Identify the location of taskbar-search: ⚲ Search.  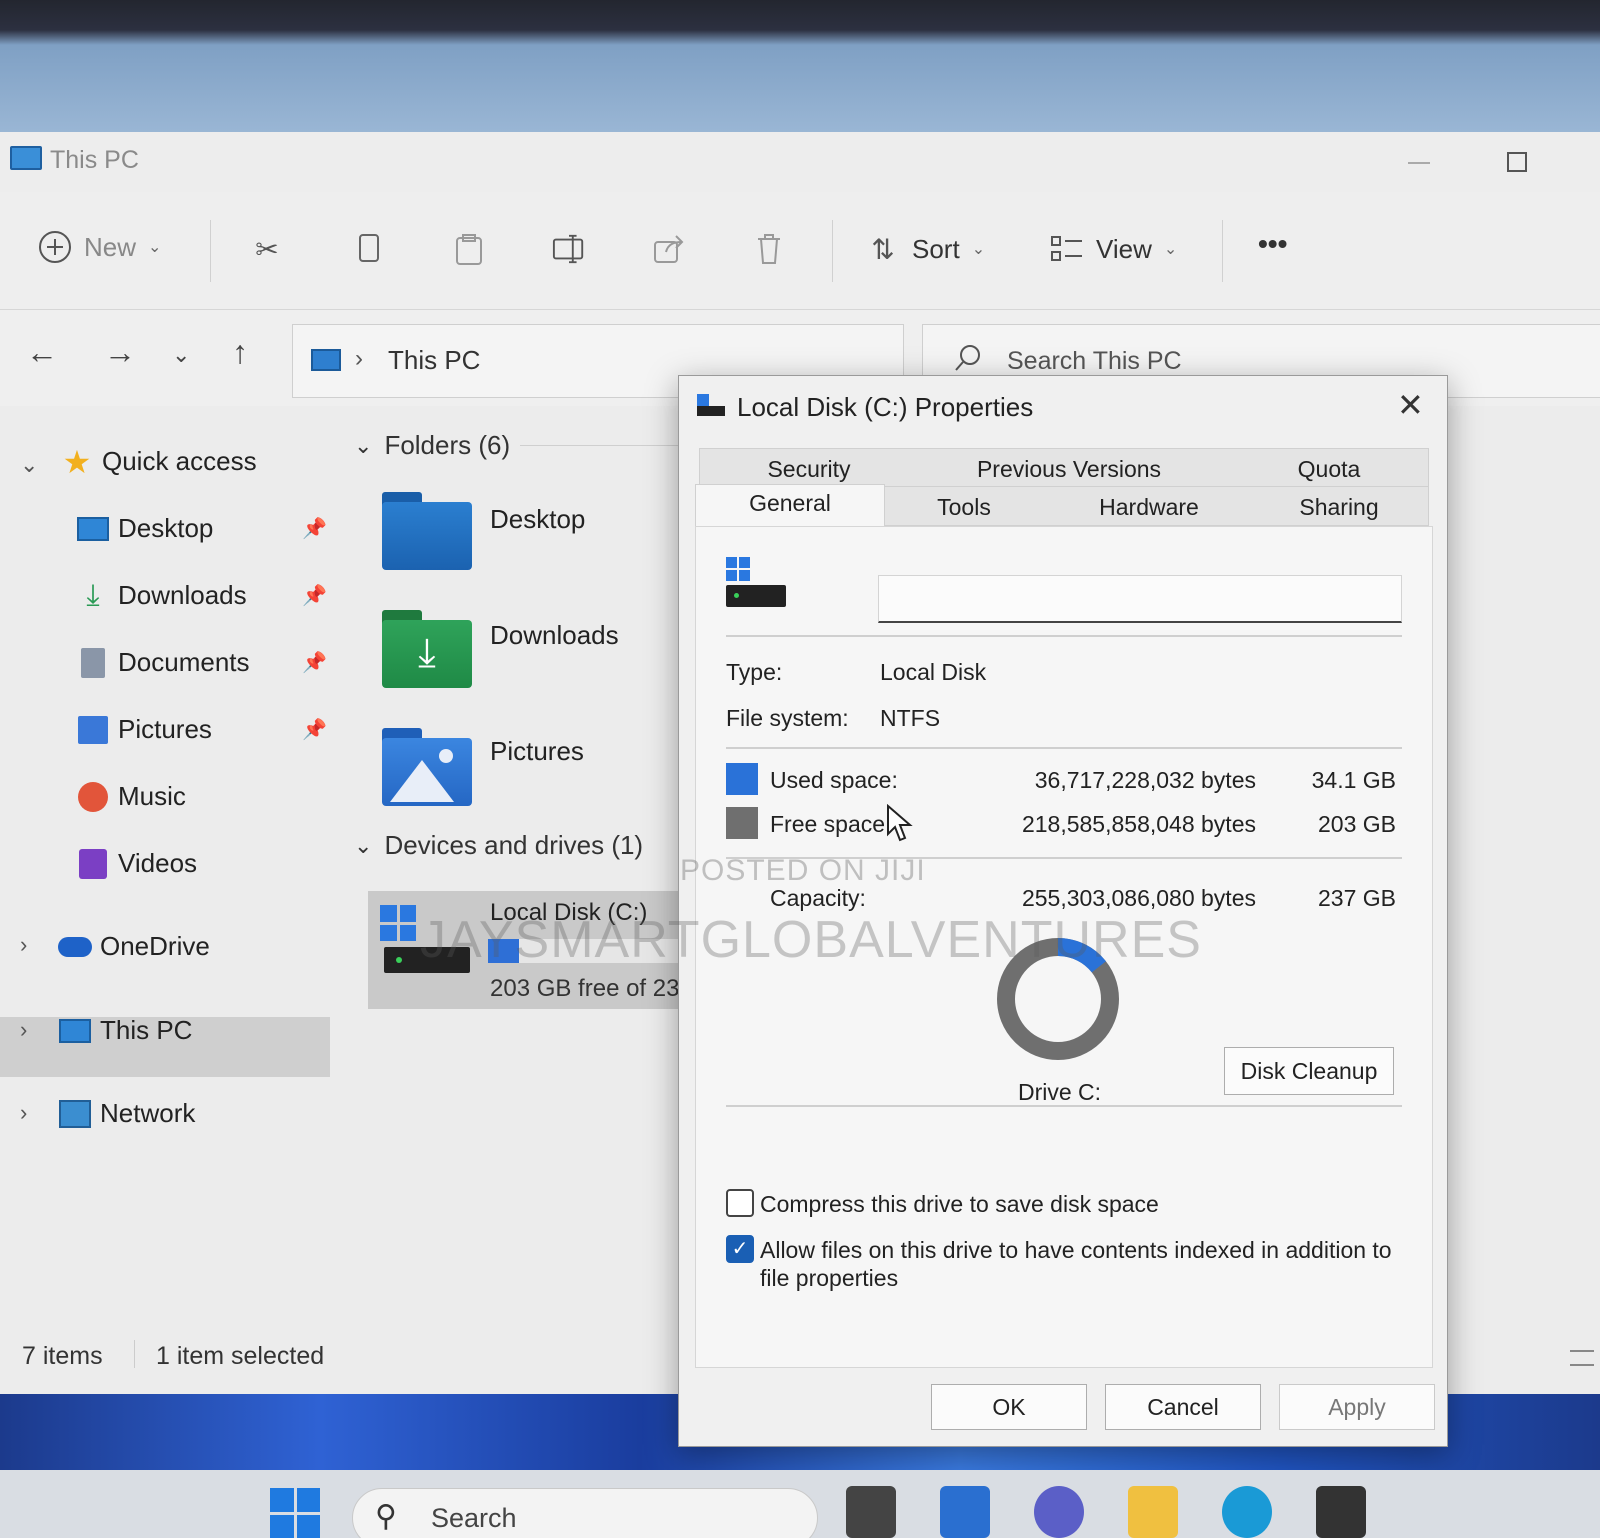
(585, 1513).